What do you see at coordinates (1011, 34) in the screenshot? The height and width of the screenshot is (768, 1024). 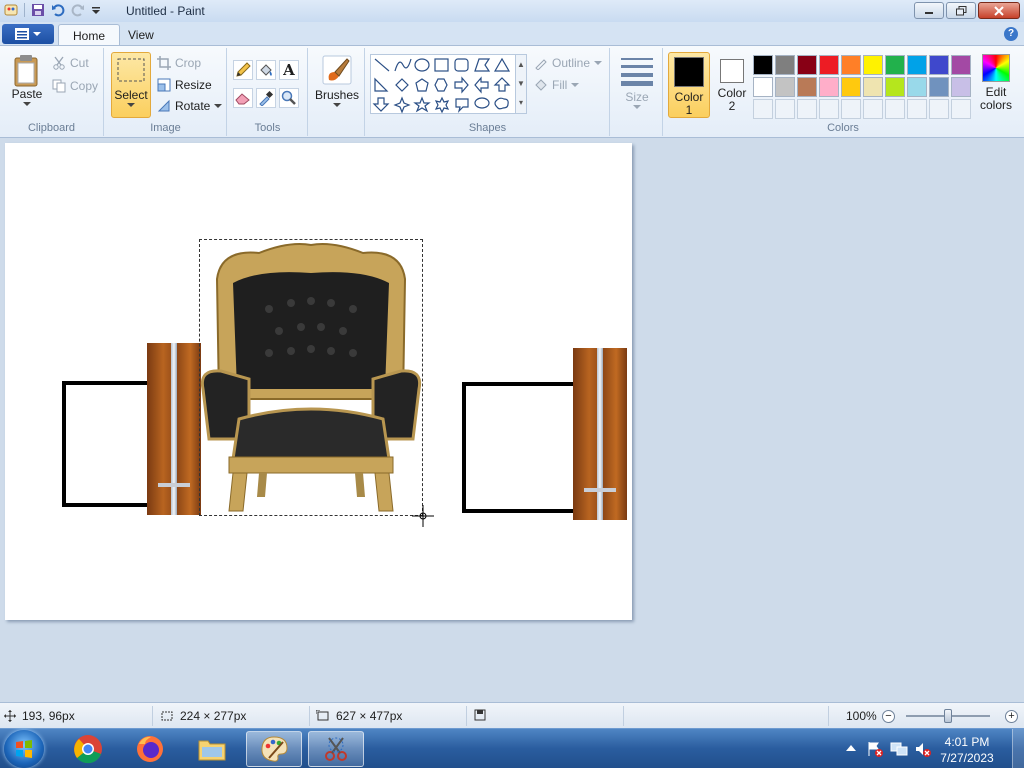 I see `help-icon: ?` at bounding box center [1011, 34].